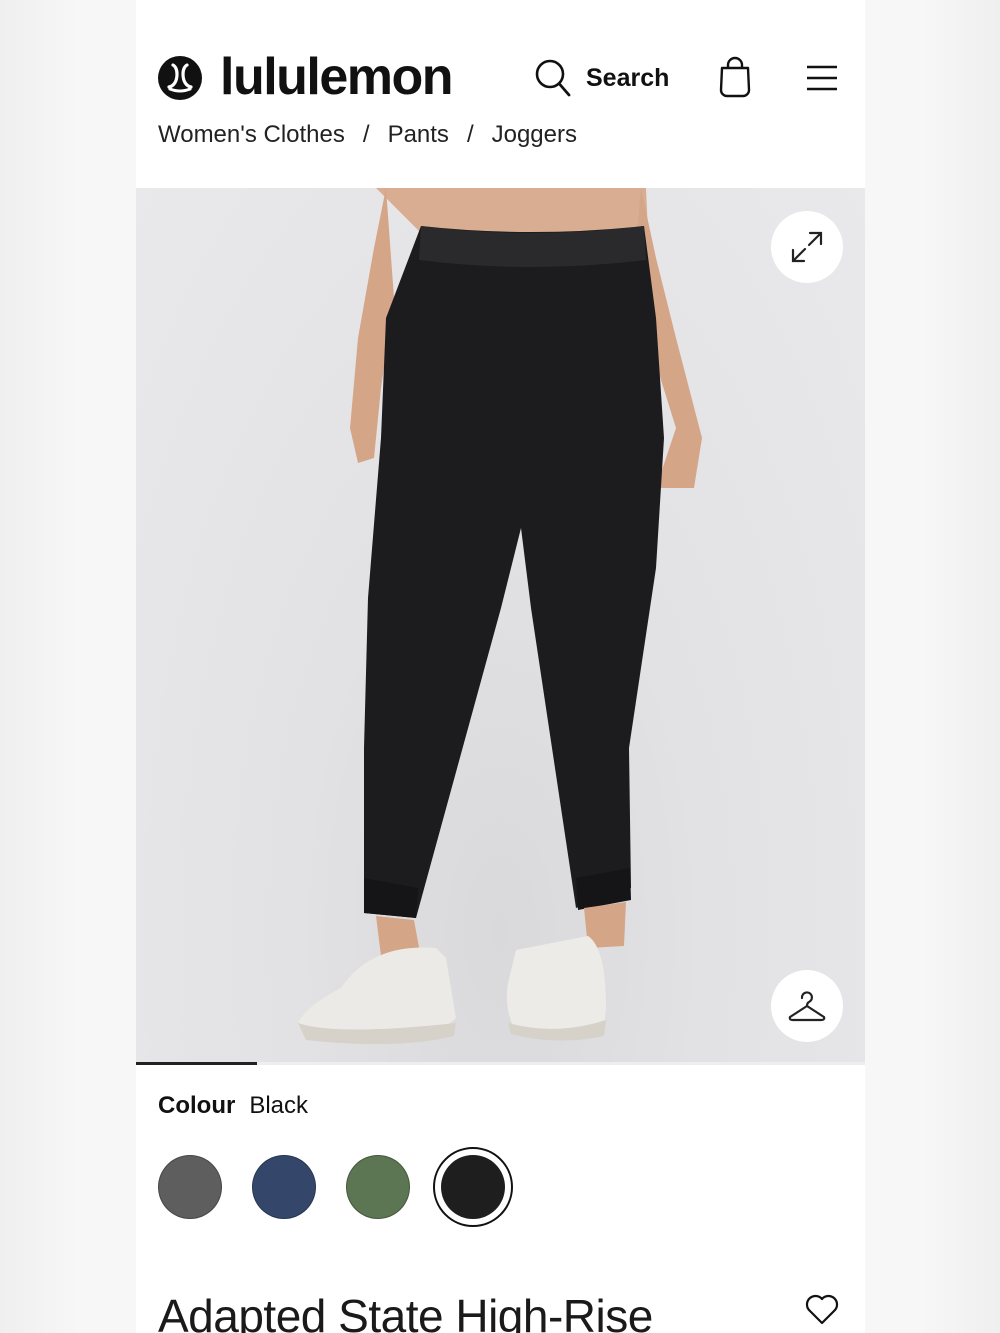 The height and width of the screenshot is (1333, 1000). I want to click on brand-wordmark: lululemon, so click(337, 77).